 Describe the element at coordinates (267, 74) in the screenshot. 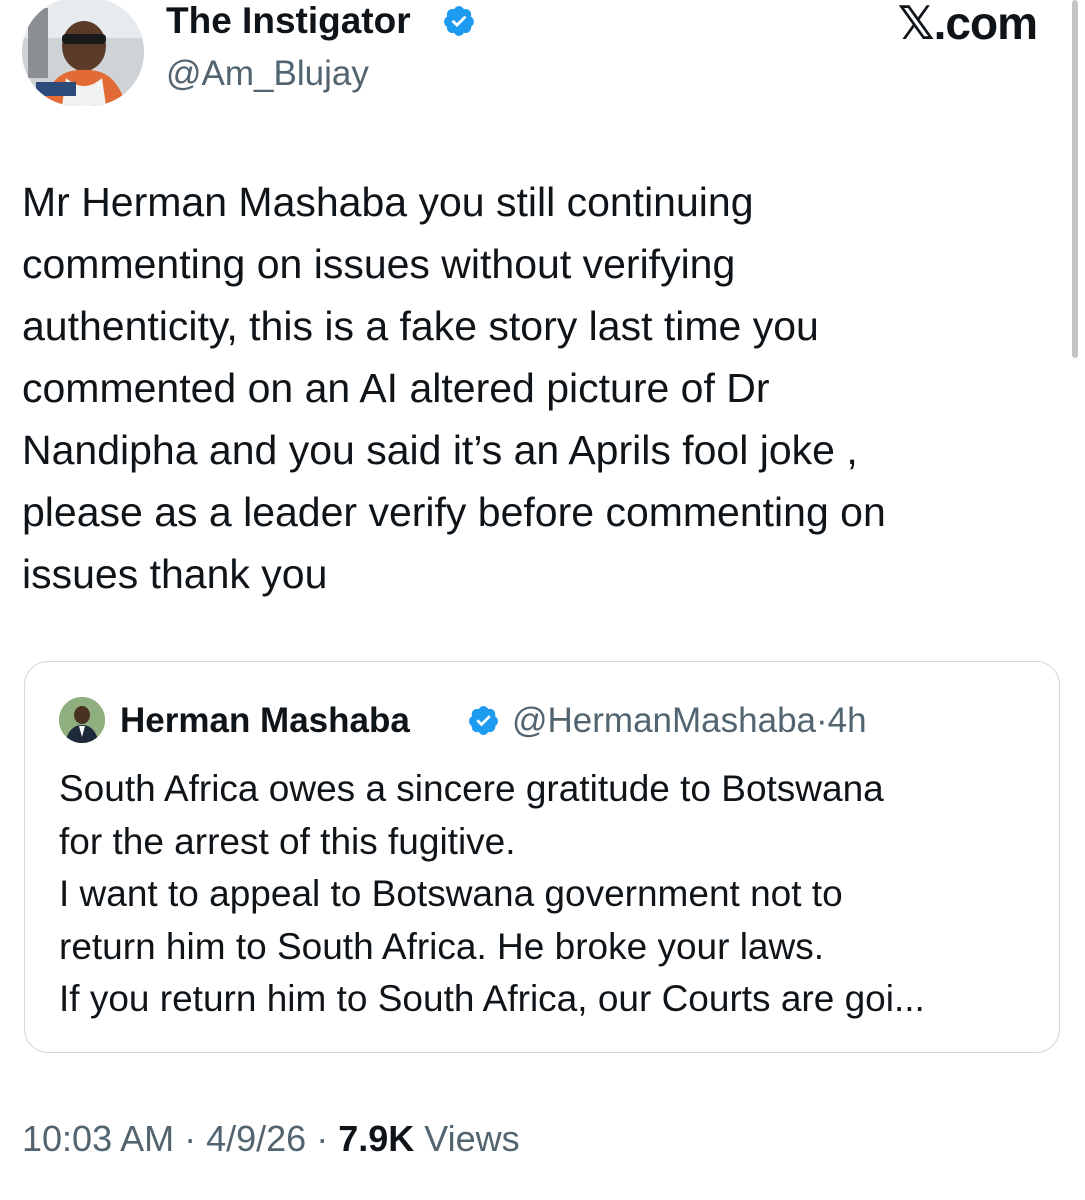

I see `tweet-author-handle: @Am_Blujay` at that location.